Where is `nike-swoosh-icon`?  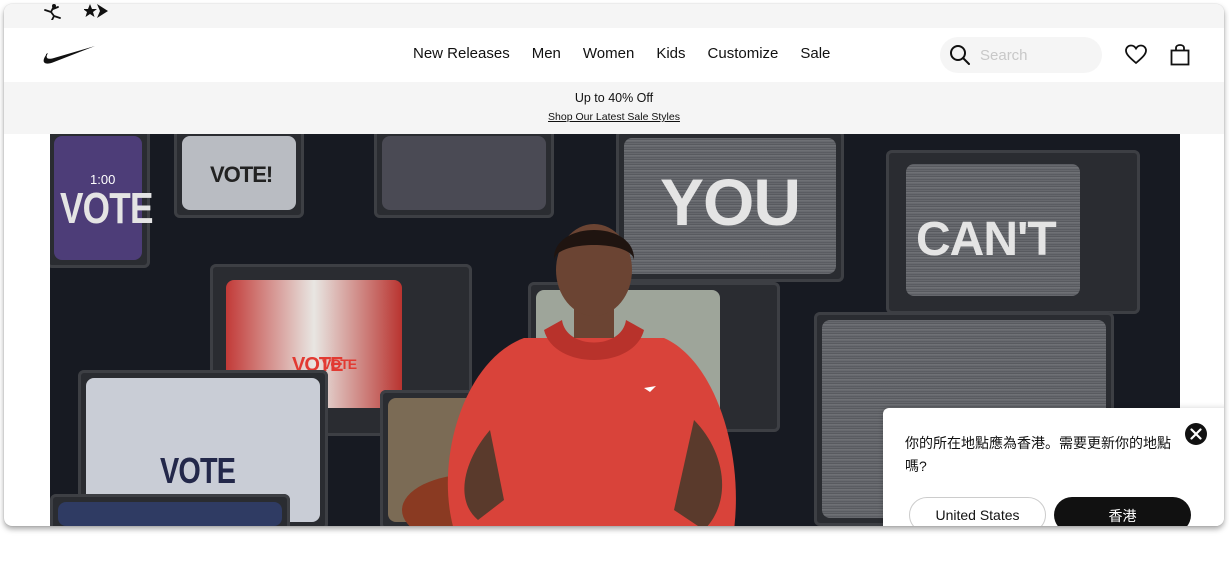
nike-swoosh-icon is located at coordinates (68, 54).